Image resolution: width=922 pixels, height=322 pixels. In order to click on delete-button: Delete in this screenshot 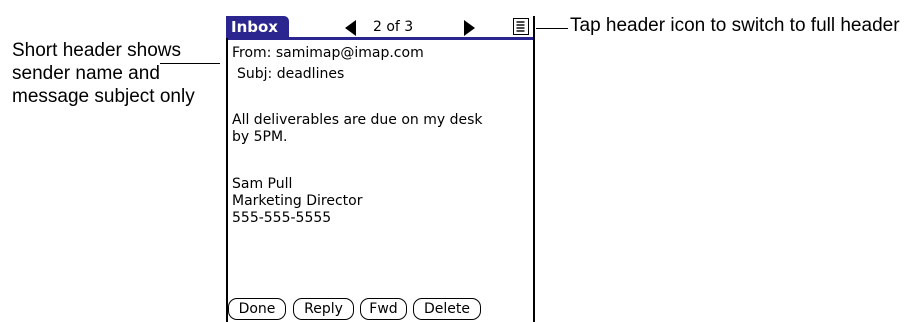, I will do `click(447, 309)`.